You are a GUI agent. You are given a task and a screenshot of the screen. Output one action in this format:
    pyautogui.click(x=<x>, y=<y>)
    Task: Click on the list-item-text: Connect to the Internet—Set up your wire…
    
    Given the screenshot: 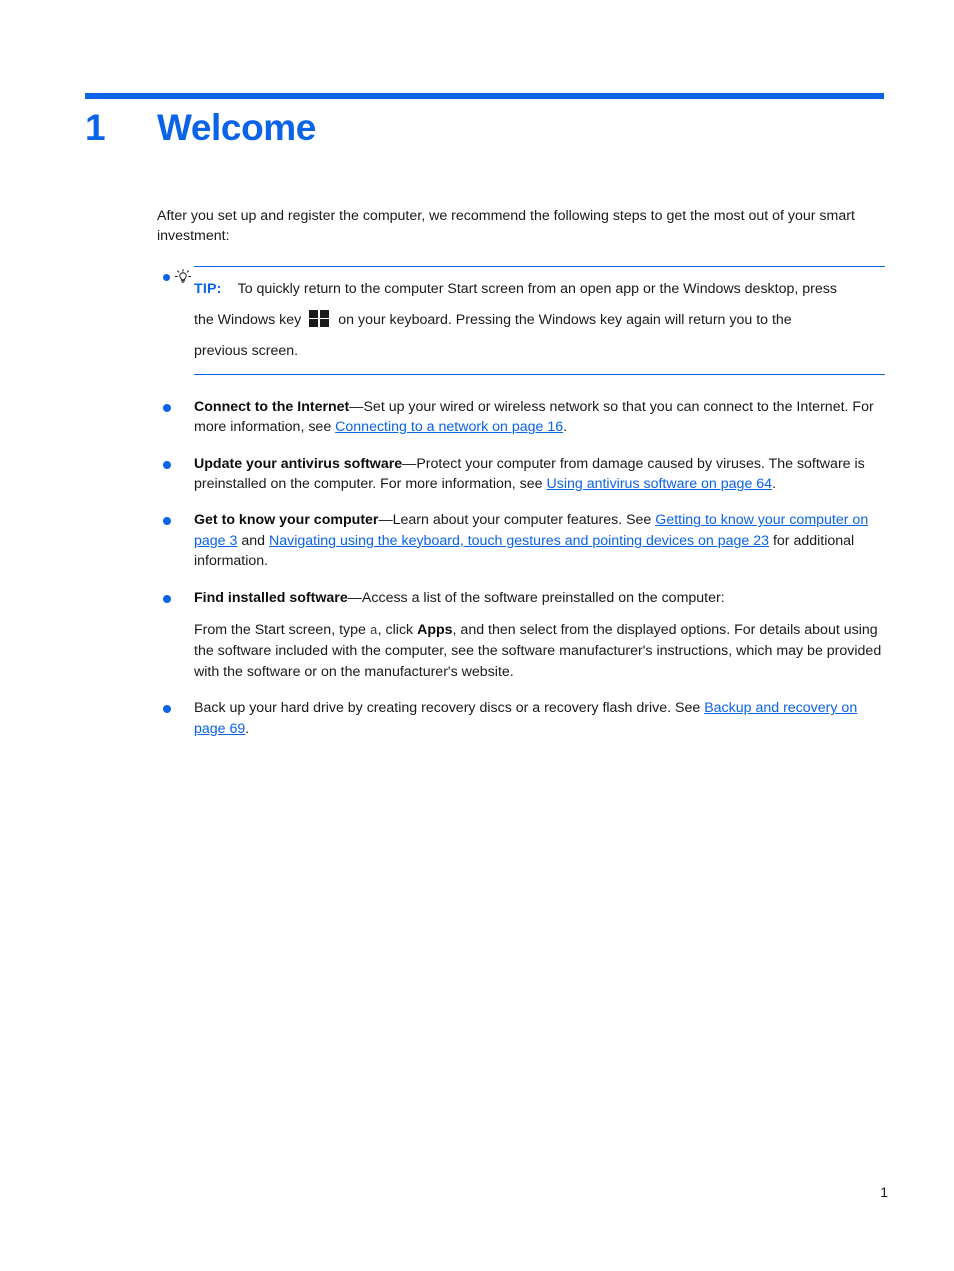 What is the action you would take?
    pyautogui.click(x=540, y=417)
    